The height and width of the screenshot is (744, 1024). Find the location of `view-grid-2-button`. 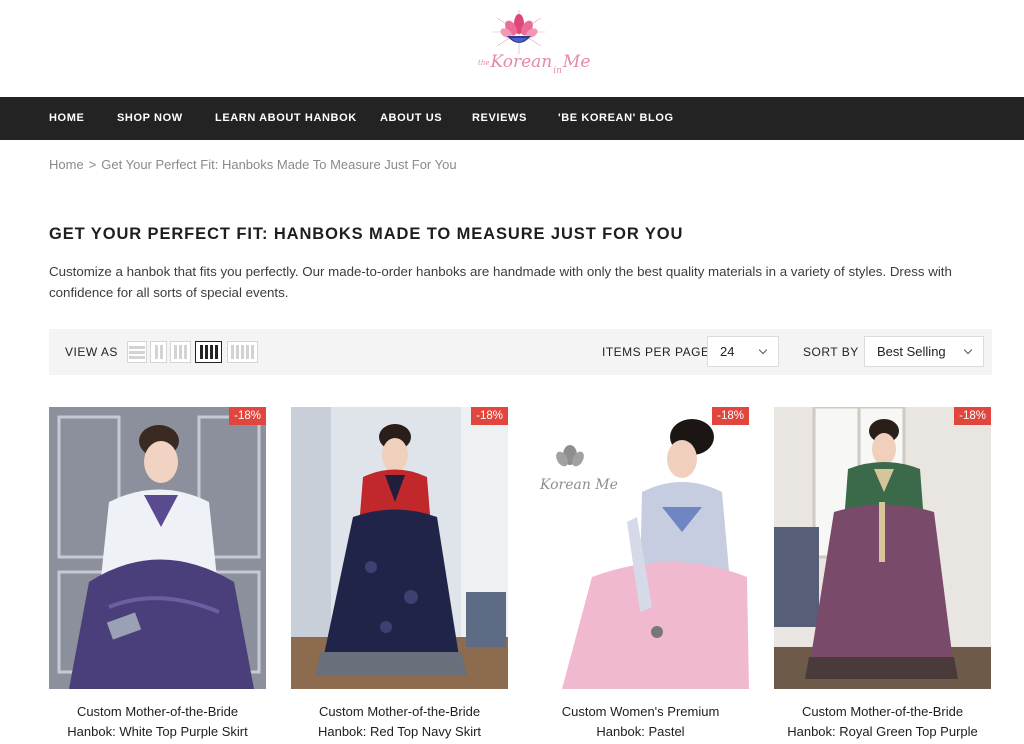

view-grid-2-button is located at coordinates (158, 352).